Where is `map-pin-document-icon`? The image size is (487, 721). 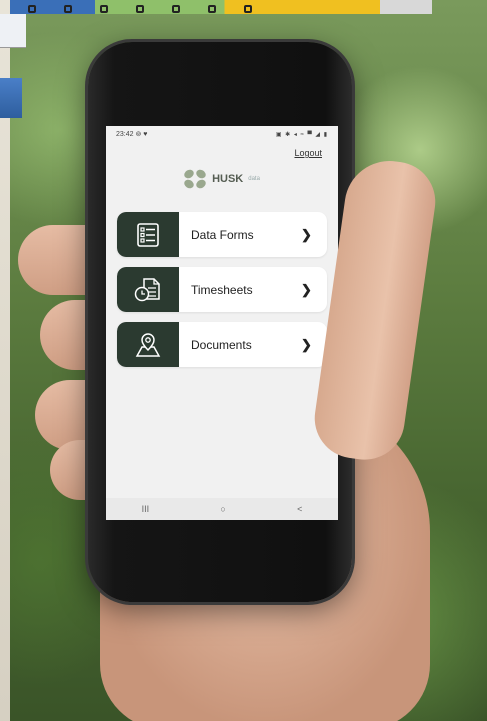
map-pin-document-icon is located at coordinates (148, 344).